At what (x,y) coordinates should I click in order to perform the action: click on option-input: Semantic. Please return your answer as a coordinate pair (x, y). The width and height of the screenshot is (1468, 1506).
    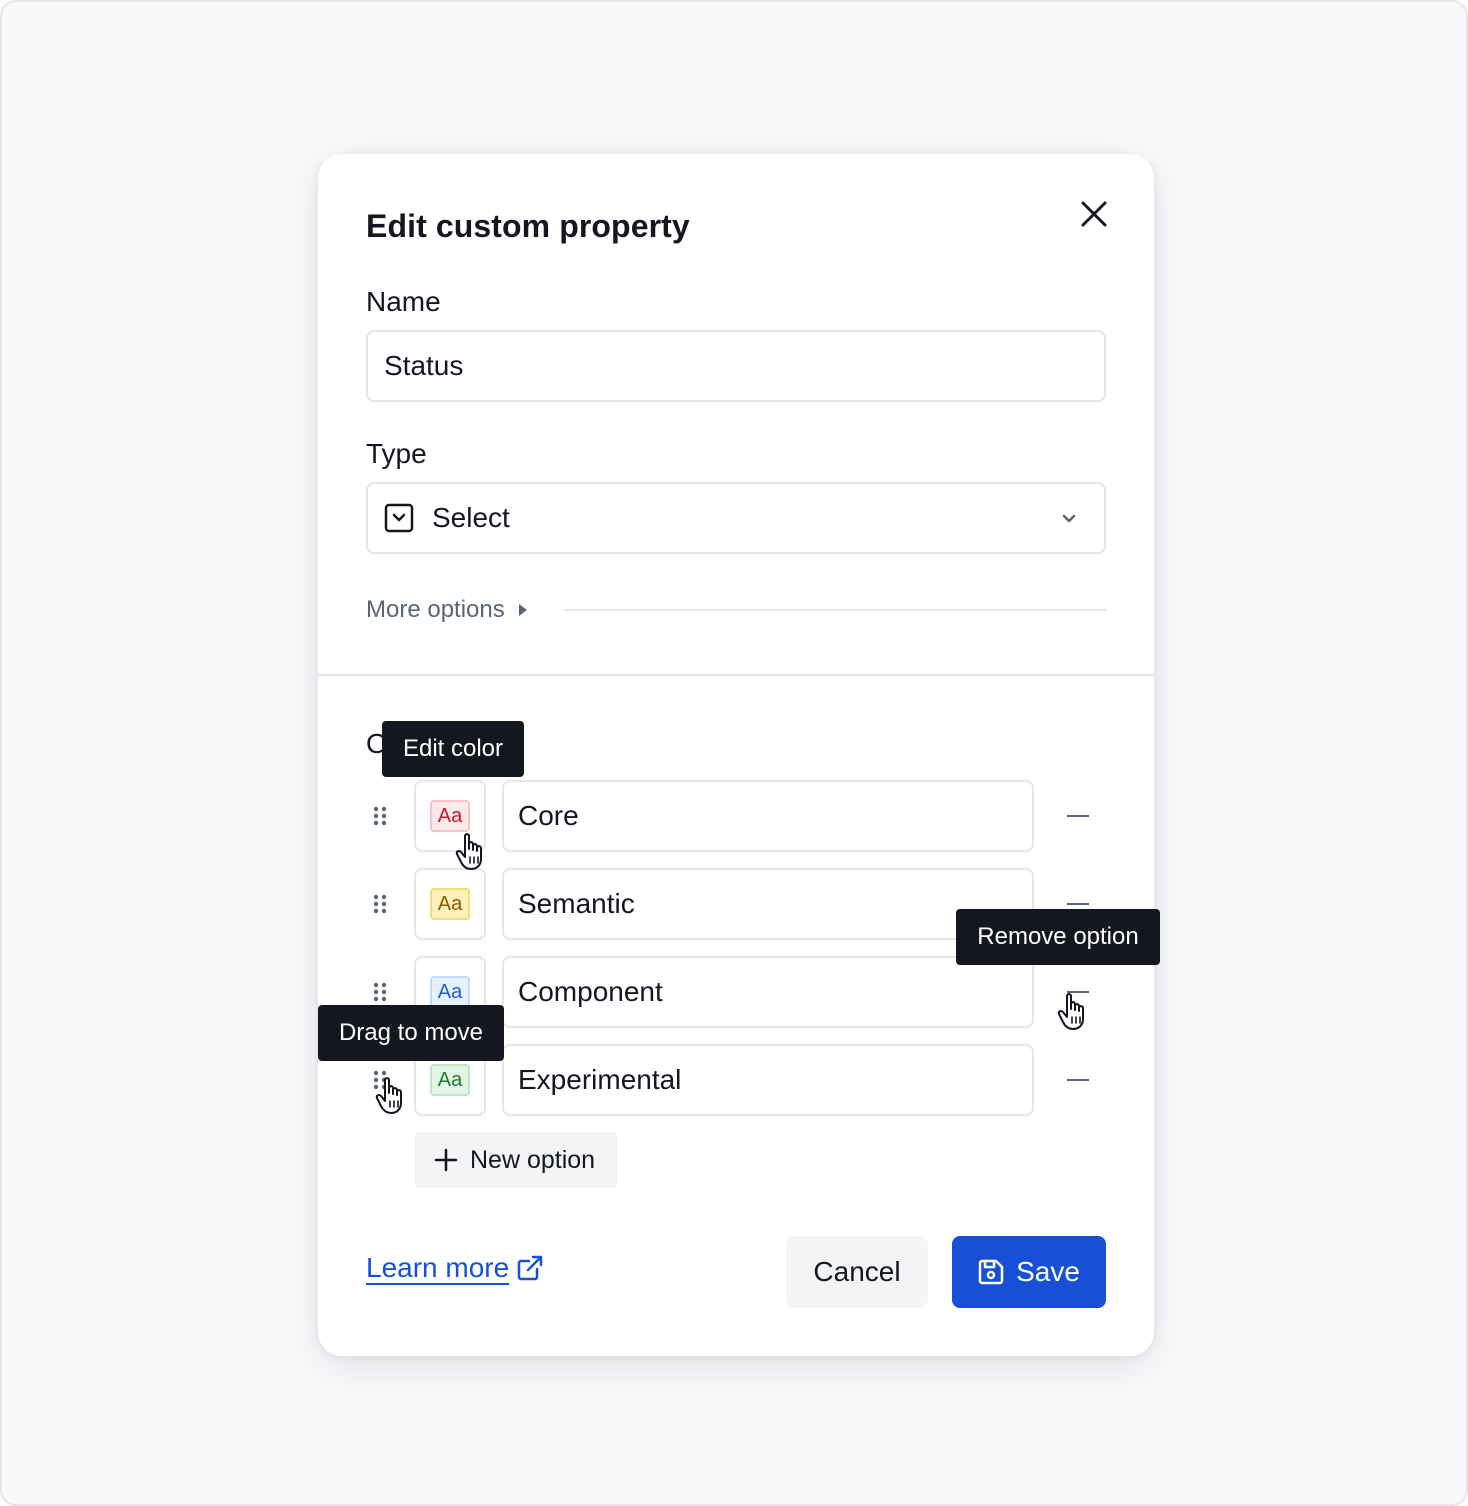
    Looking at the image, I should click on (768, 904).